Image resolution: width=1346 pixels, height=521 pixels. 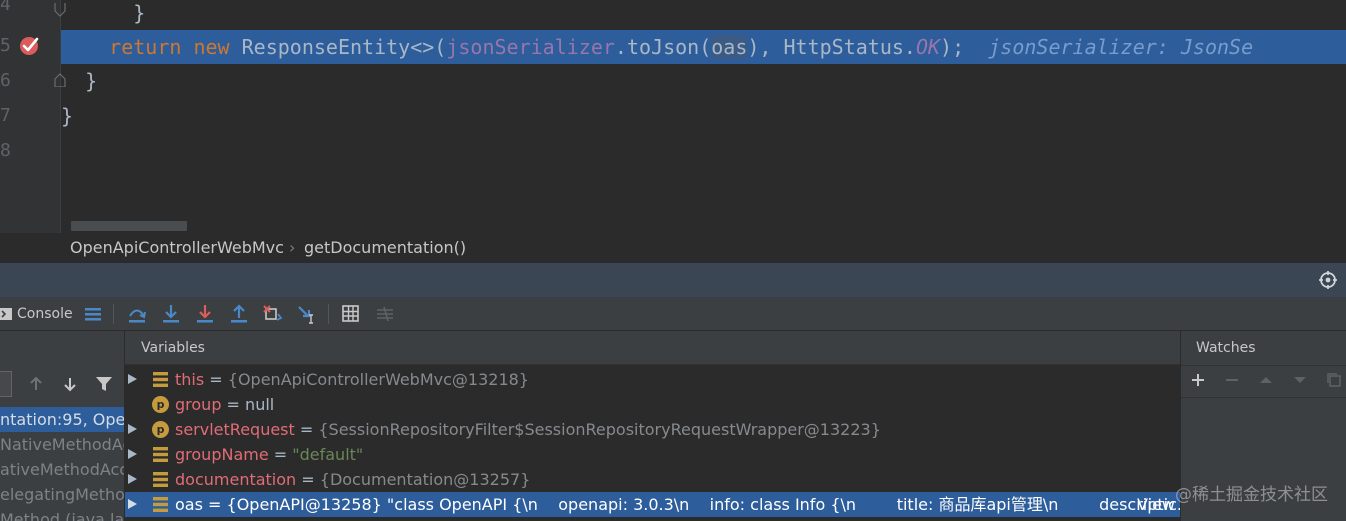 I want to click on variable-row: p group = null, so click(x=652, y=404).